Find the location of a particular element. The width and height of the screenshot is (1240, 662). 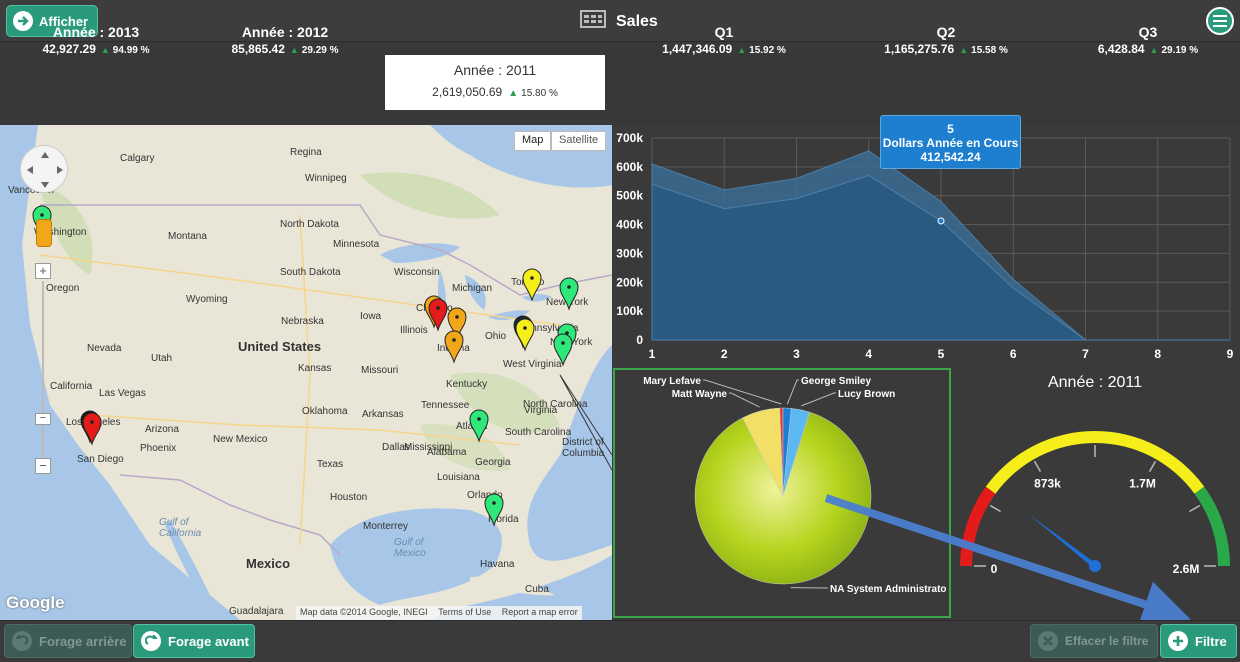

clear-icon is located at coordinates (1048, 641).